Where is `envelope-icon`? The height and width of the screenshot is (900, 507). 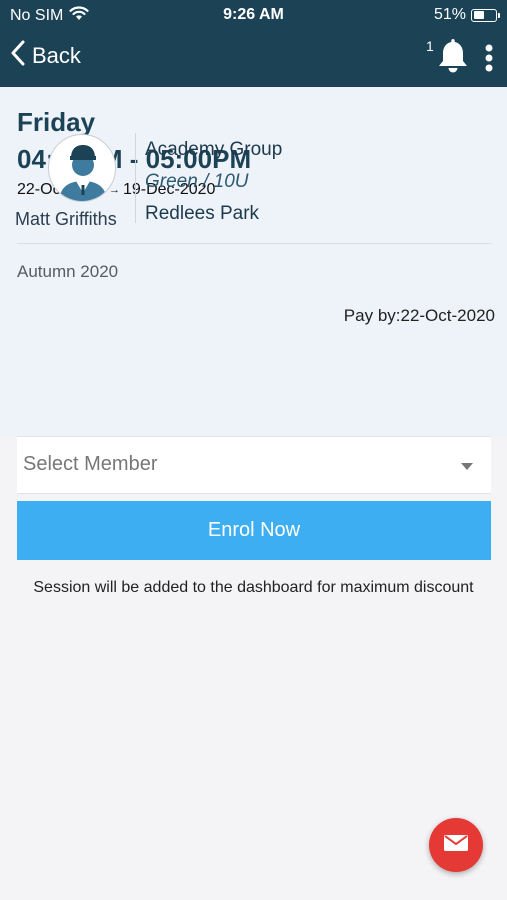 envelope-icon is located at coordinates (456, 845).